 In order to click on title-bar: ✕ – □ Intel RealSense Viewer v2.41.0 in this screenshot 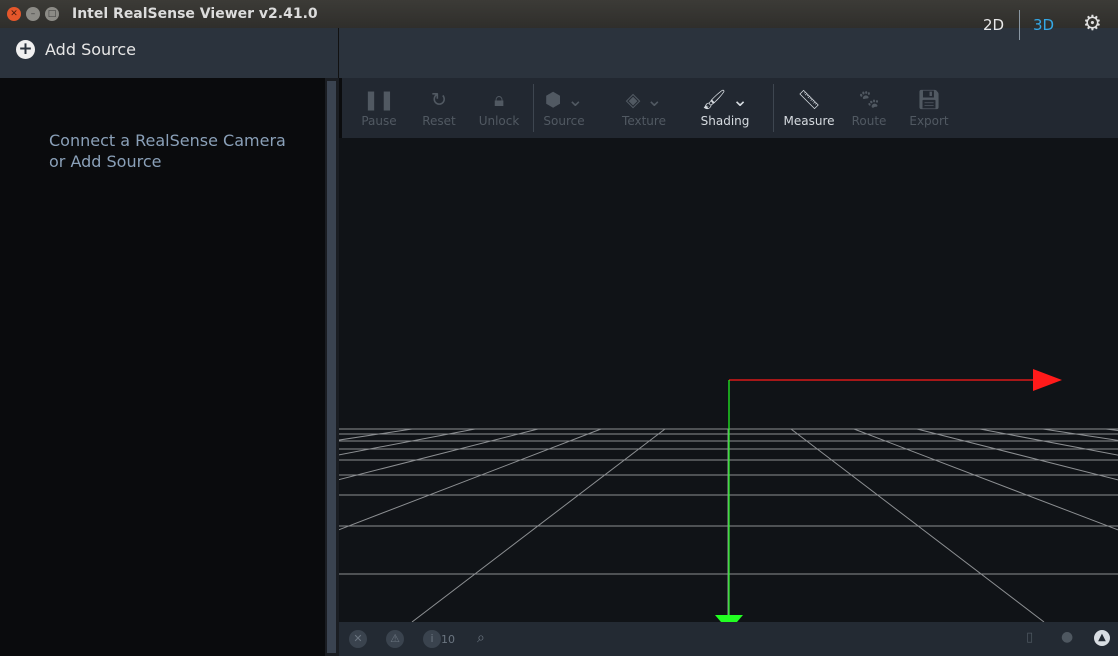, I will do `click(559, 14)`.